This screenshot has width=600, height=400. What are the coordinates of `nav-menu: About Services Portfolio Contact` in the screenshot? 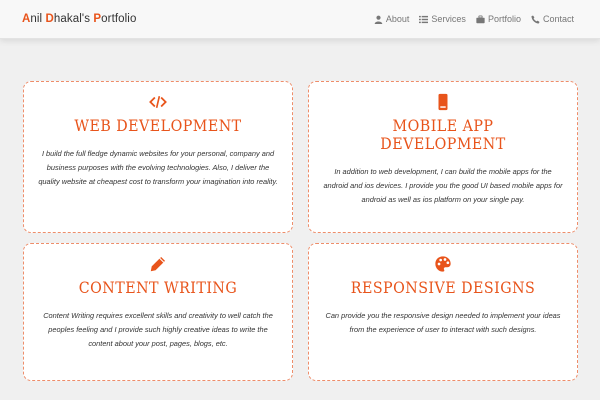 It's located at (474, 19).